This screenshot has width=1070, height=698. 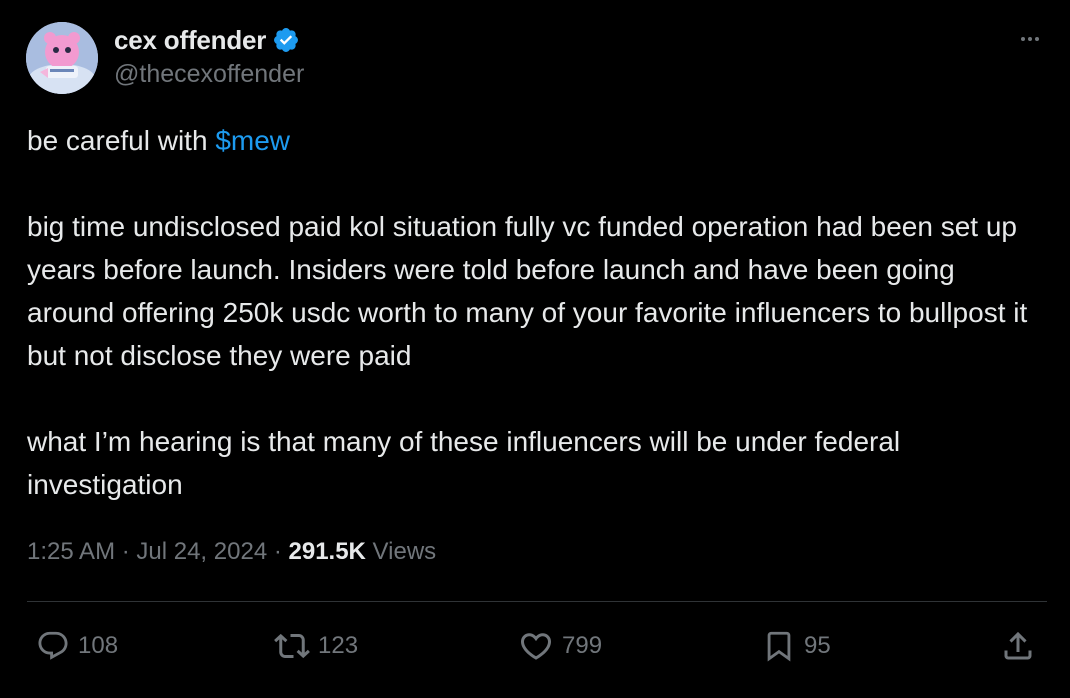 What do you see at coordinates (536, 646) in the screenshot?
I see `heart-icon` at bounding box center [536, 646].